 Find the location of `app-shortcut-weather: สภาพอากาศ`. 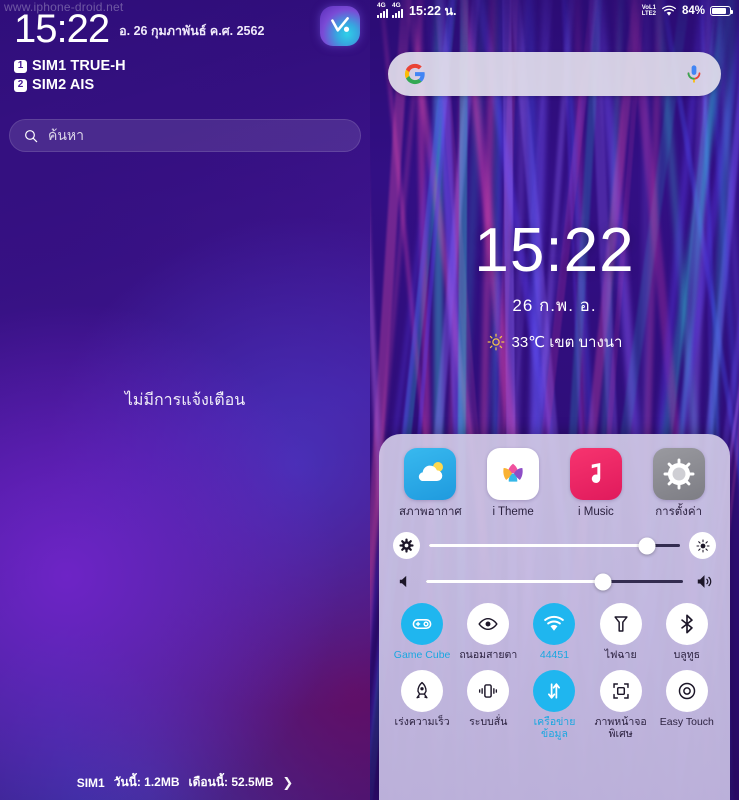

app-shortcut-weather: สภาพอากาศ is located at coordinates (430, 483).